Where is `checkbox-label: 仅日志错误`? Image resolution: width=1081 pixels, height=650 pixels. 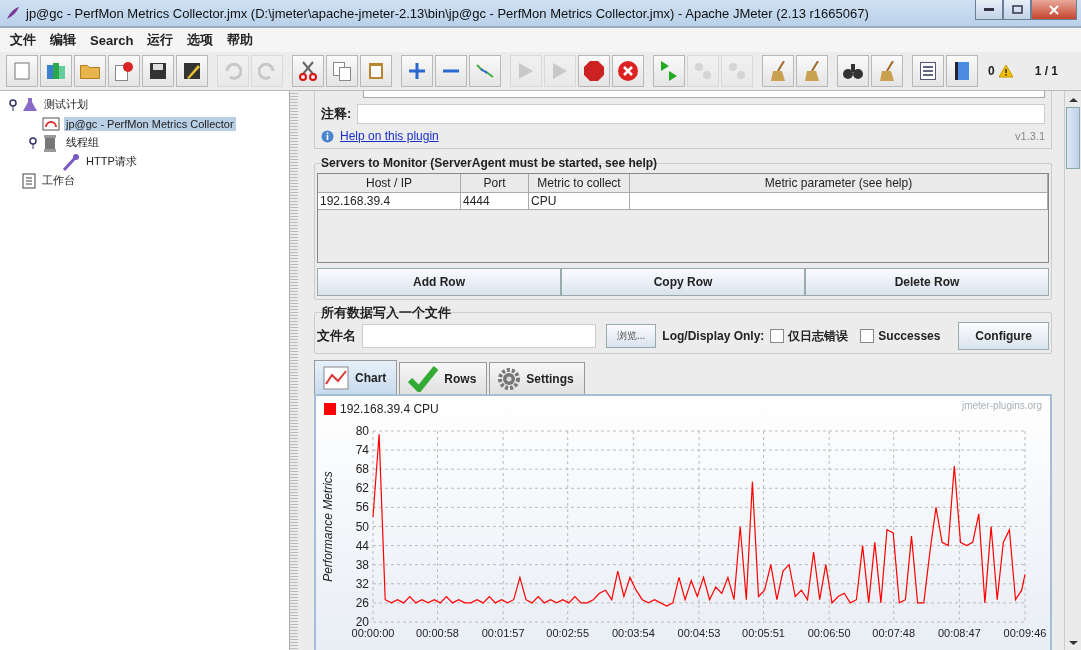 checkbox-label: 仅日志错误 is located at coordinates (818, 336).